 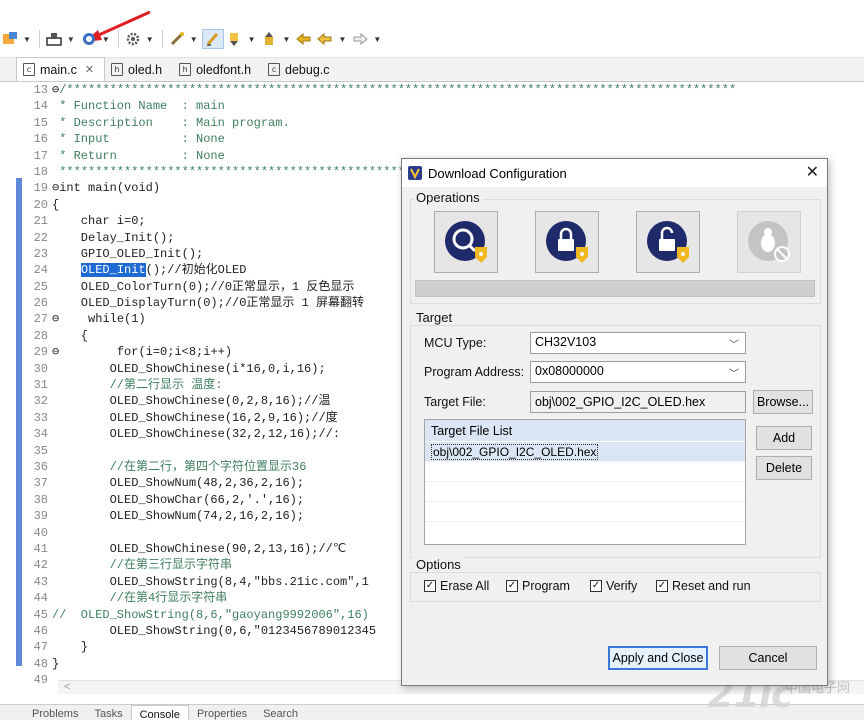 I want to click on tab-search: Search, so click(x=280, y=712).